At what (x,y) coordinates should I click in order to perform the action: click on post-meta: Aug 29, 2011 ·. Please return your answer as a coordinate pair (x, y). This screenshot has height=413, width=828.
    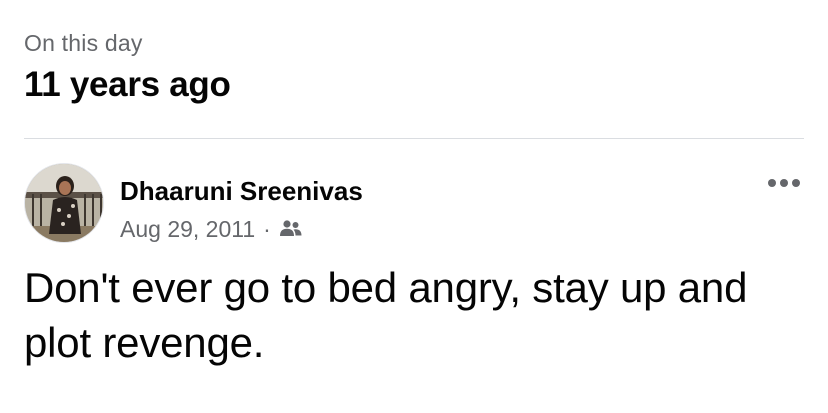
    Looking at the image, I should click on (211, 229).